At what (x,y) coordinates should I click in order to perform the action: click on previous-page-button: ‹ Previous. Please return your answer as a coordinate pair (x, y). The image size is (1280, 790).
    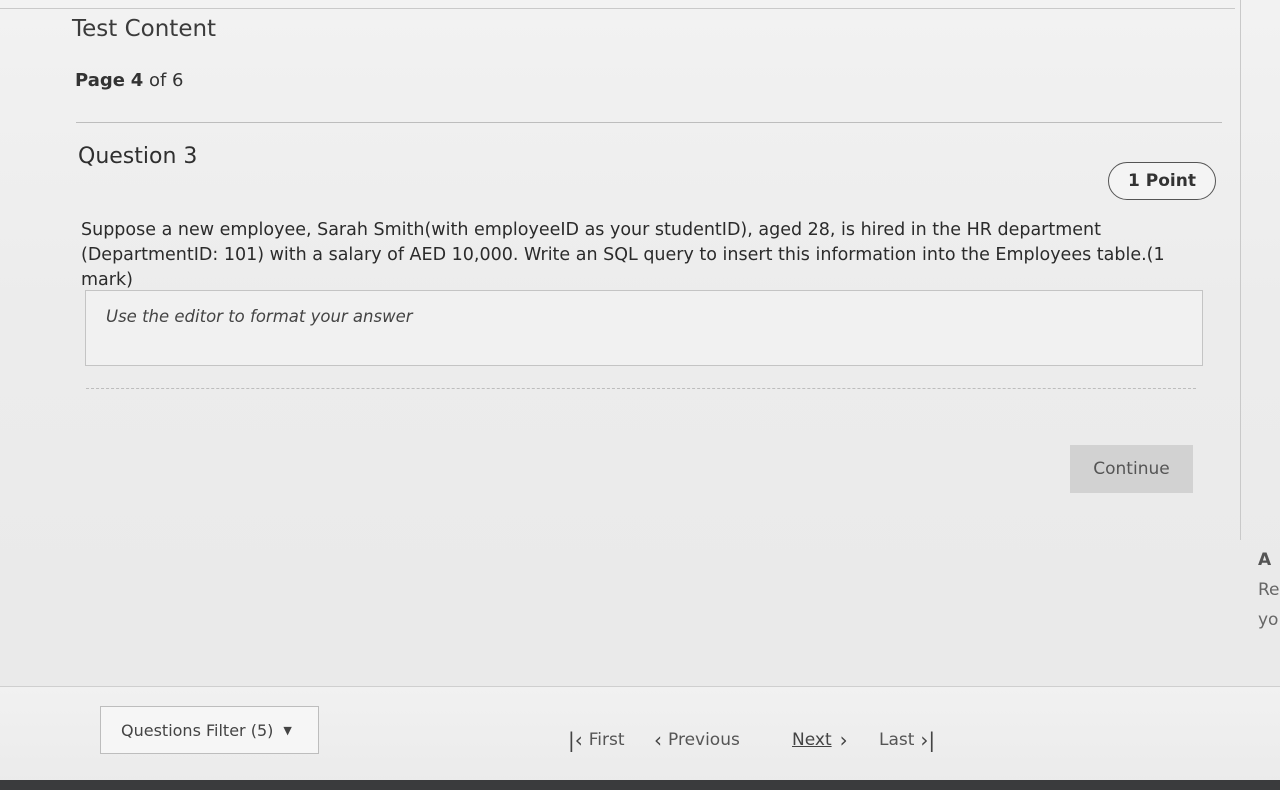
    Looking at the image, I should click on (697, 740).